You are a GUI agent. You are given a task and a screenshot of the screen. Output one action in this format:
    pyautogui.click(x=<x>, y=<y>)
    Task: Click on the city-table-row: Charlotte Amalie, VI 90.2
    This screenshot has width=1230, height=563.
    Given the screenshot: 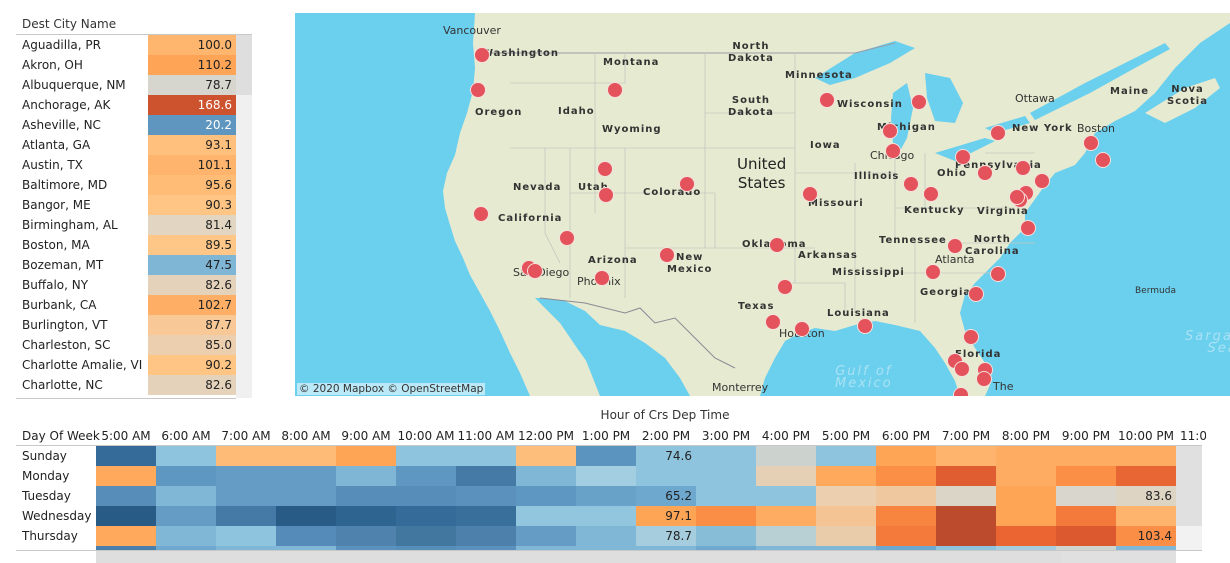 What is the action you would take?
    pyautogui.click(x=126, y=365)
    